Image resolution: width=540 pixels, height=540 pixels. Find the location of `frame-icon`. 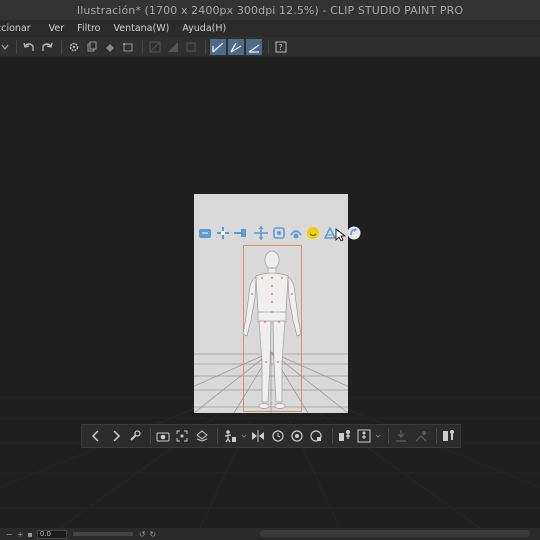

frame-icon is located at coordinates (182, 436).